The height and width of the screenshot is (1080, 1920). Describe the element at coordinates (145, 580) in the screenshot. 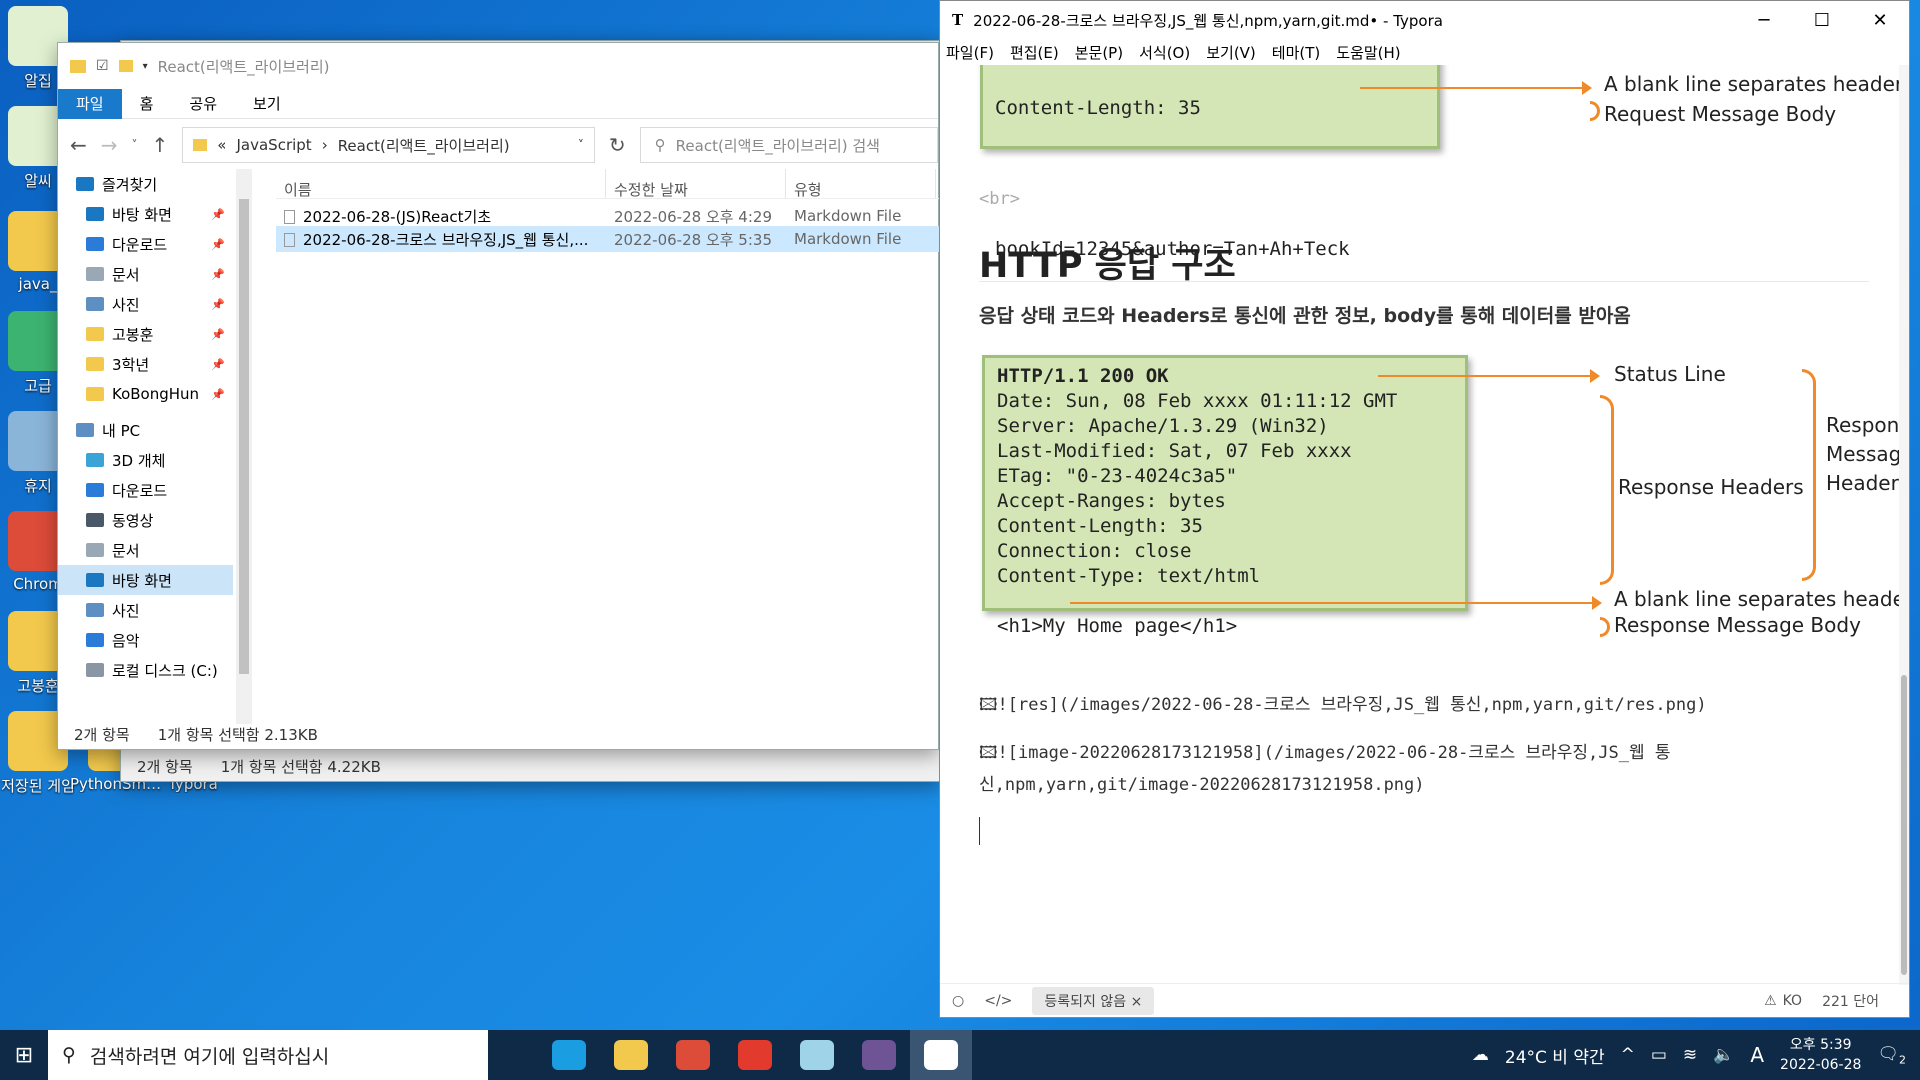

I see `nav-item: 바탕 화면` at that location.